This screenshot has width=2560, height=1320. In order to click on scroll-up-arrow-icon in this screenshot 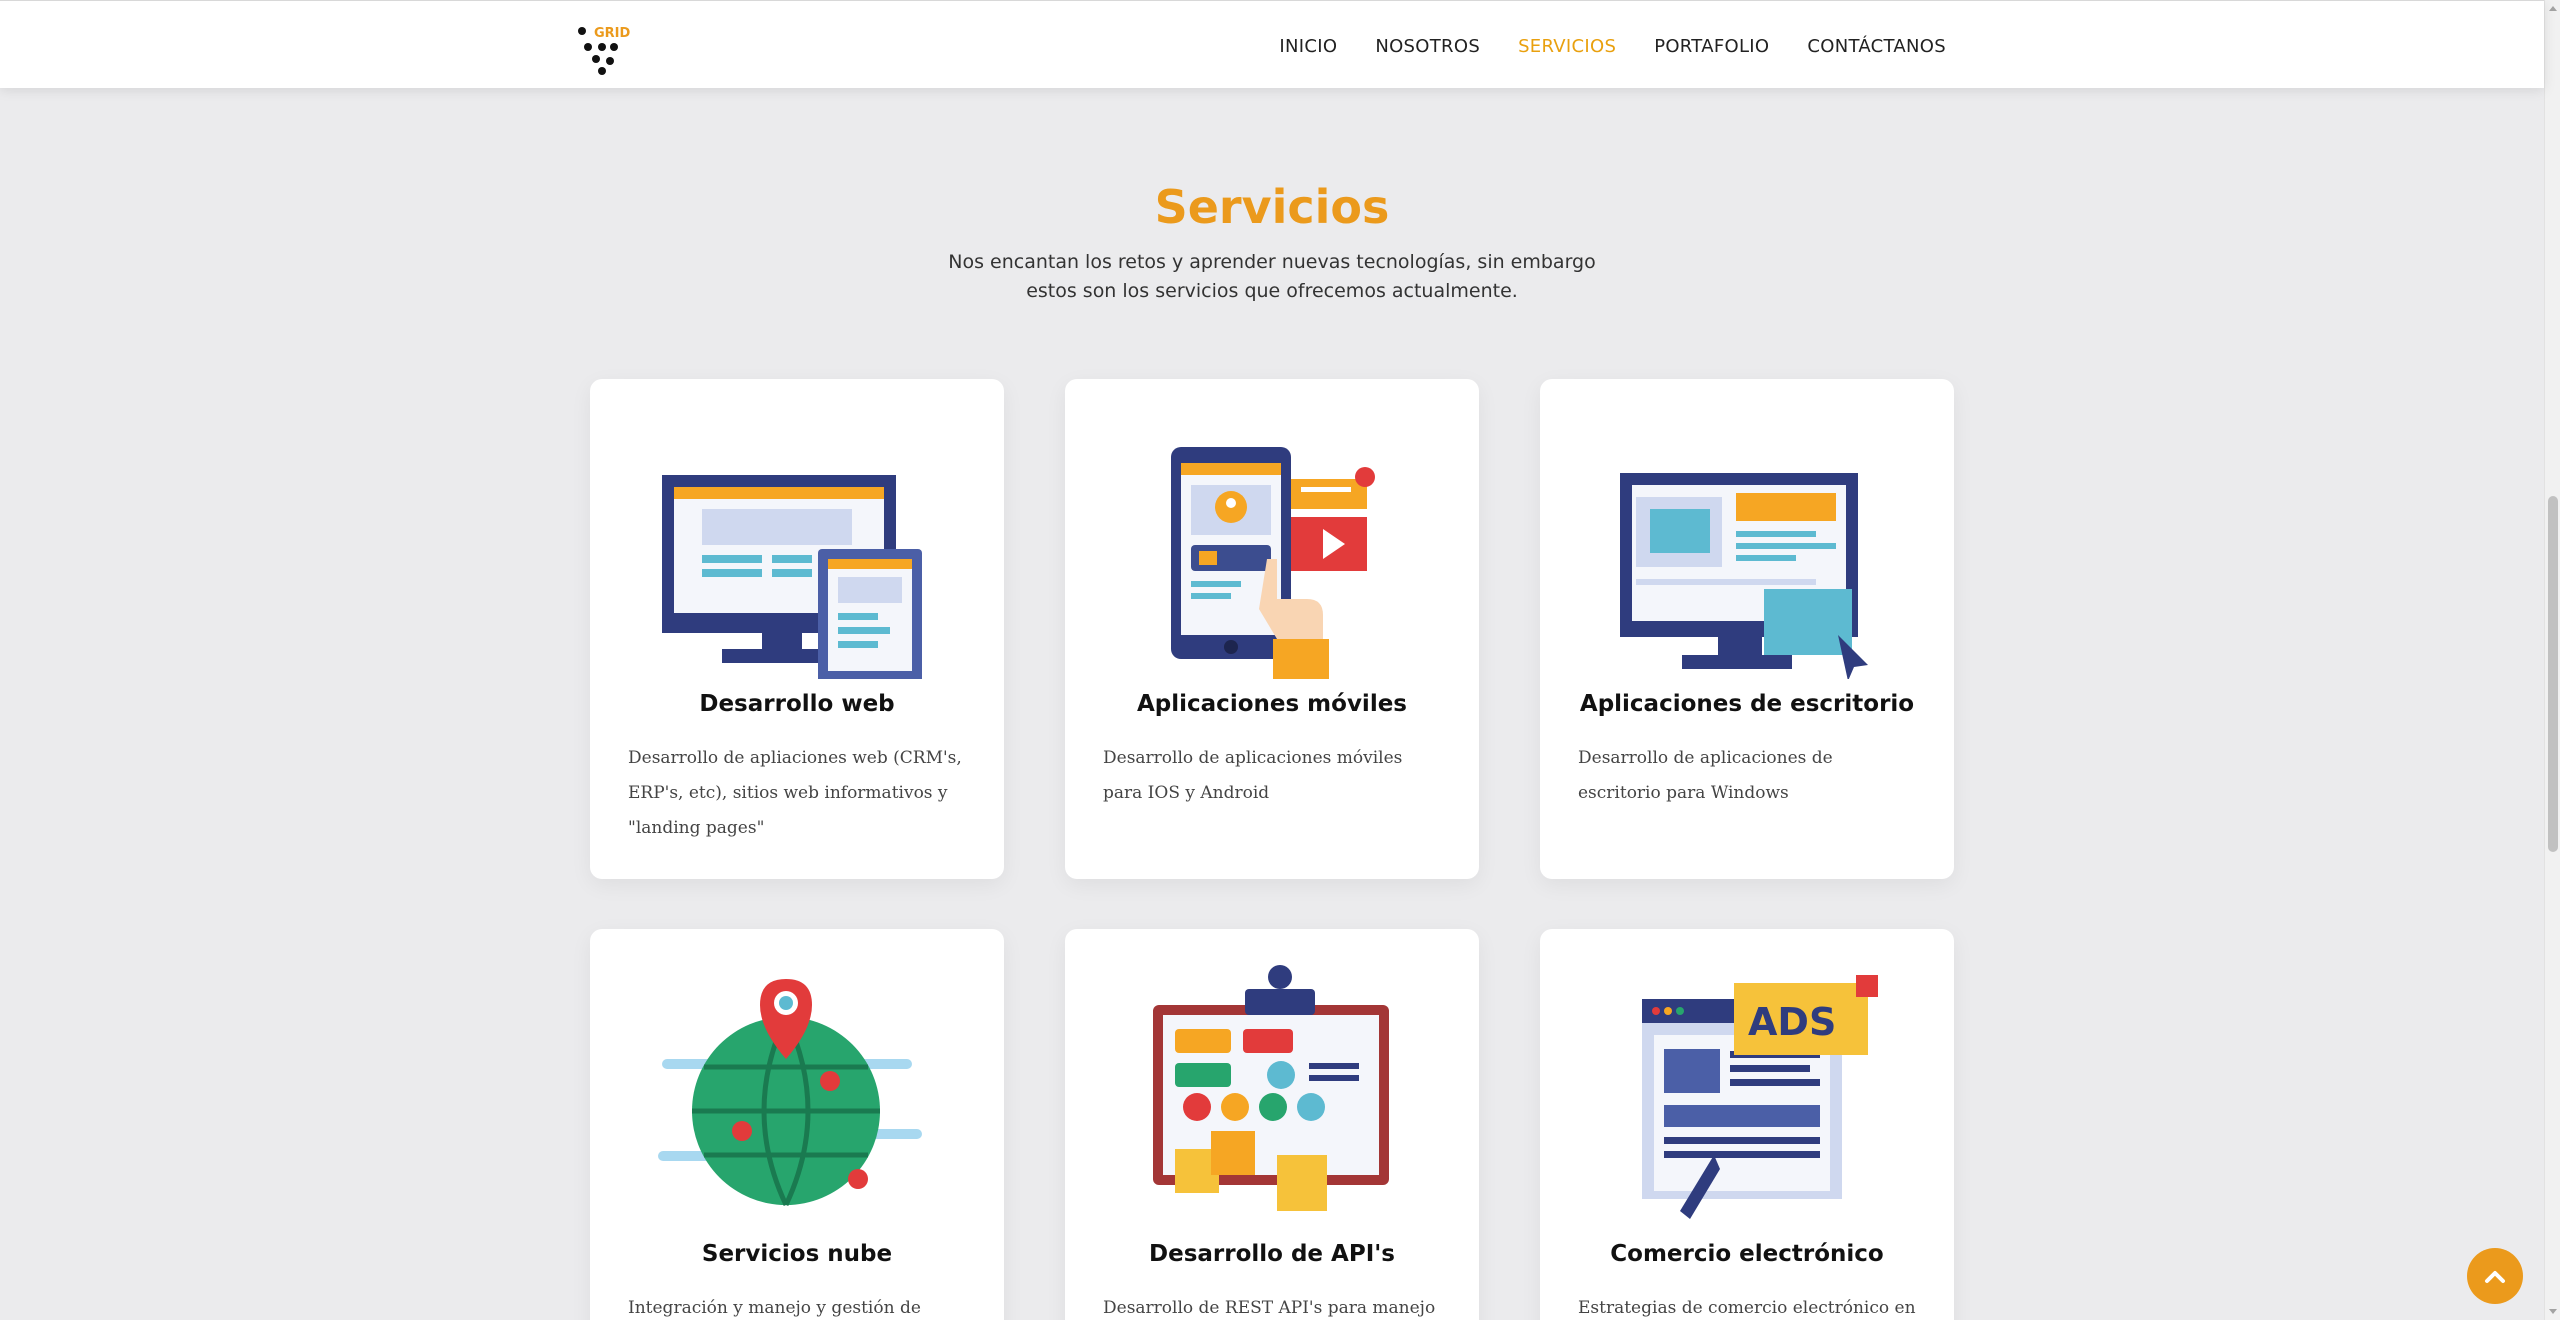, I will do `click(2553, 8)`.